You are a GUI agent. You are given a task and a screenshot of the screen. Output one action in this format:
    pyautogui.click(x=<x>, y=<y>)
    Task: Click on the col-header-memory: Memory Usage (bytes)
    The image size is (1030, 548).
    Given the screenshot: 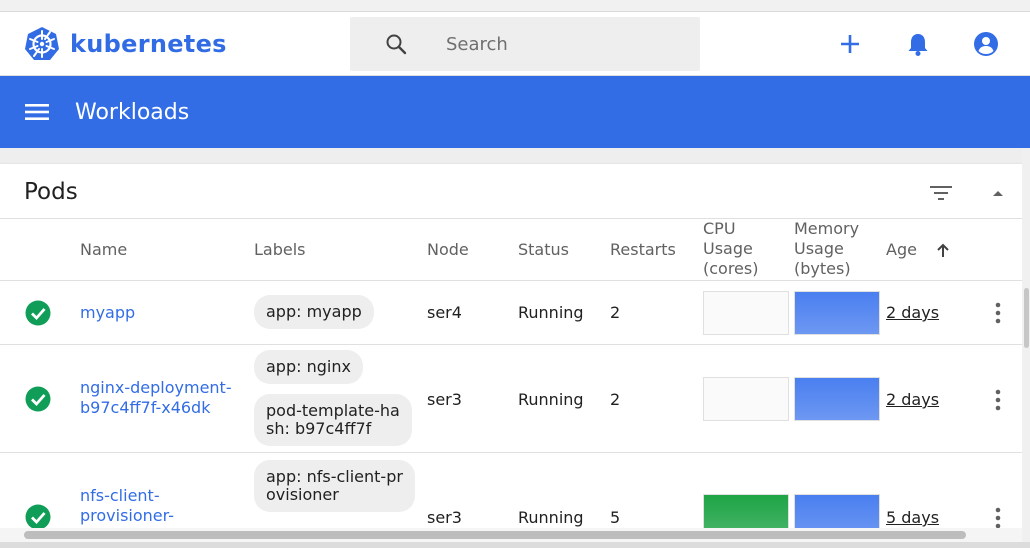 What is the action you would take?
    pyautogui.click(x=826, y=249)
    